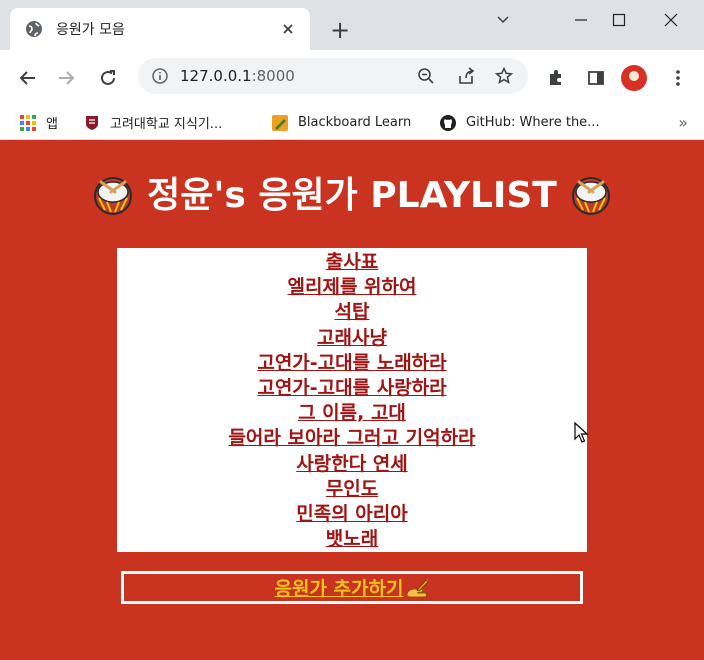 This screenshot has height=660, width=704. I want to click on extensions-puzzle-icon, so click(556, 78).